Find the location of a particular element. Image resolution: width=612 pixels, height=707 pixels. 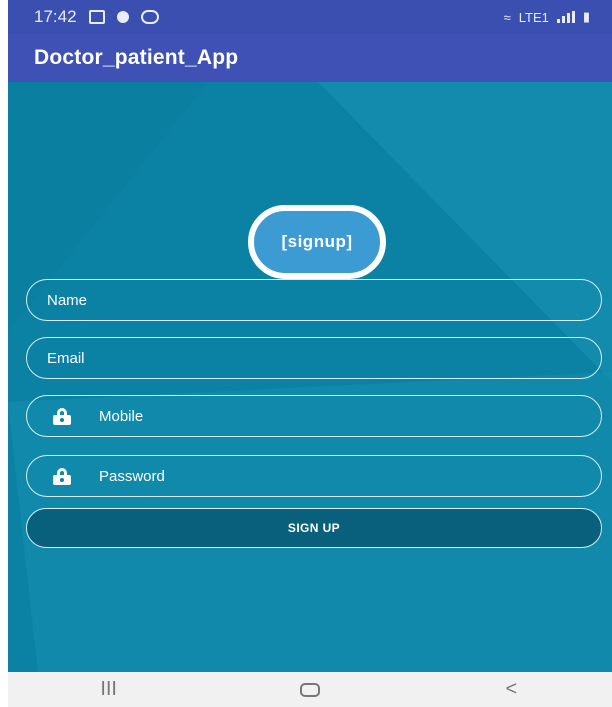

signal-icon is located at coordinates (565, 17).